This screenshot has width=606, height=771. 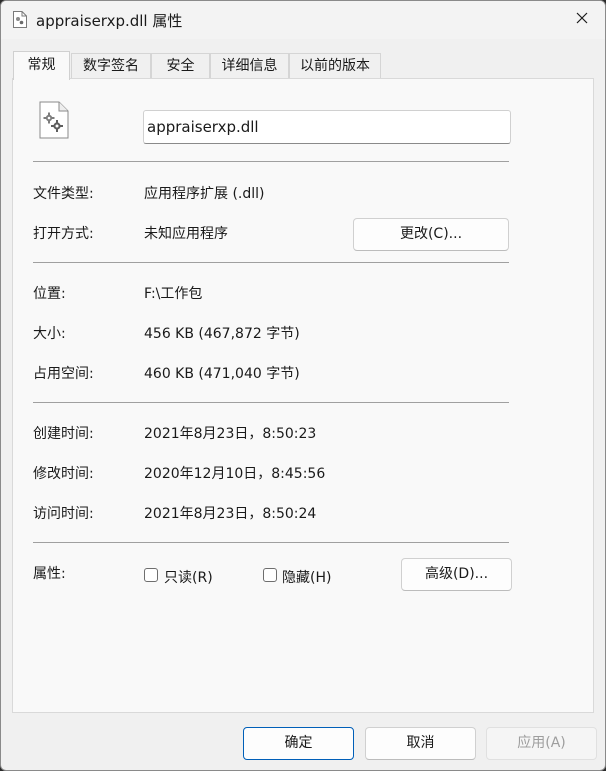 What do you see at coordinates (109, 21) in the screenshot?
I see `window-title: appraiserxp.dll 属性` at bounding box center [109, 21].